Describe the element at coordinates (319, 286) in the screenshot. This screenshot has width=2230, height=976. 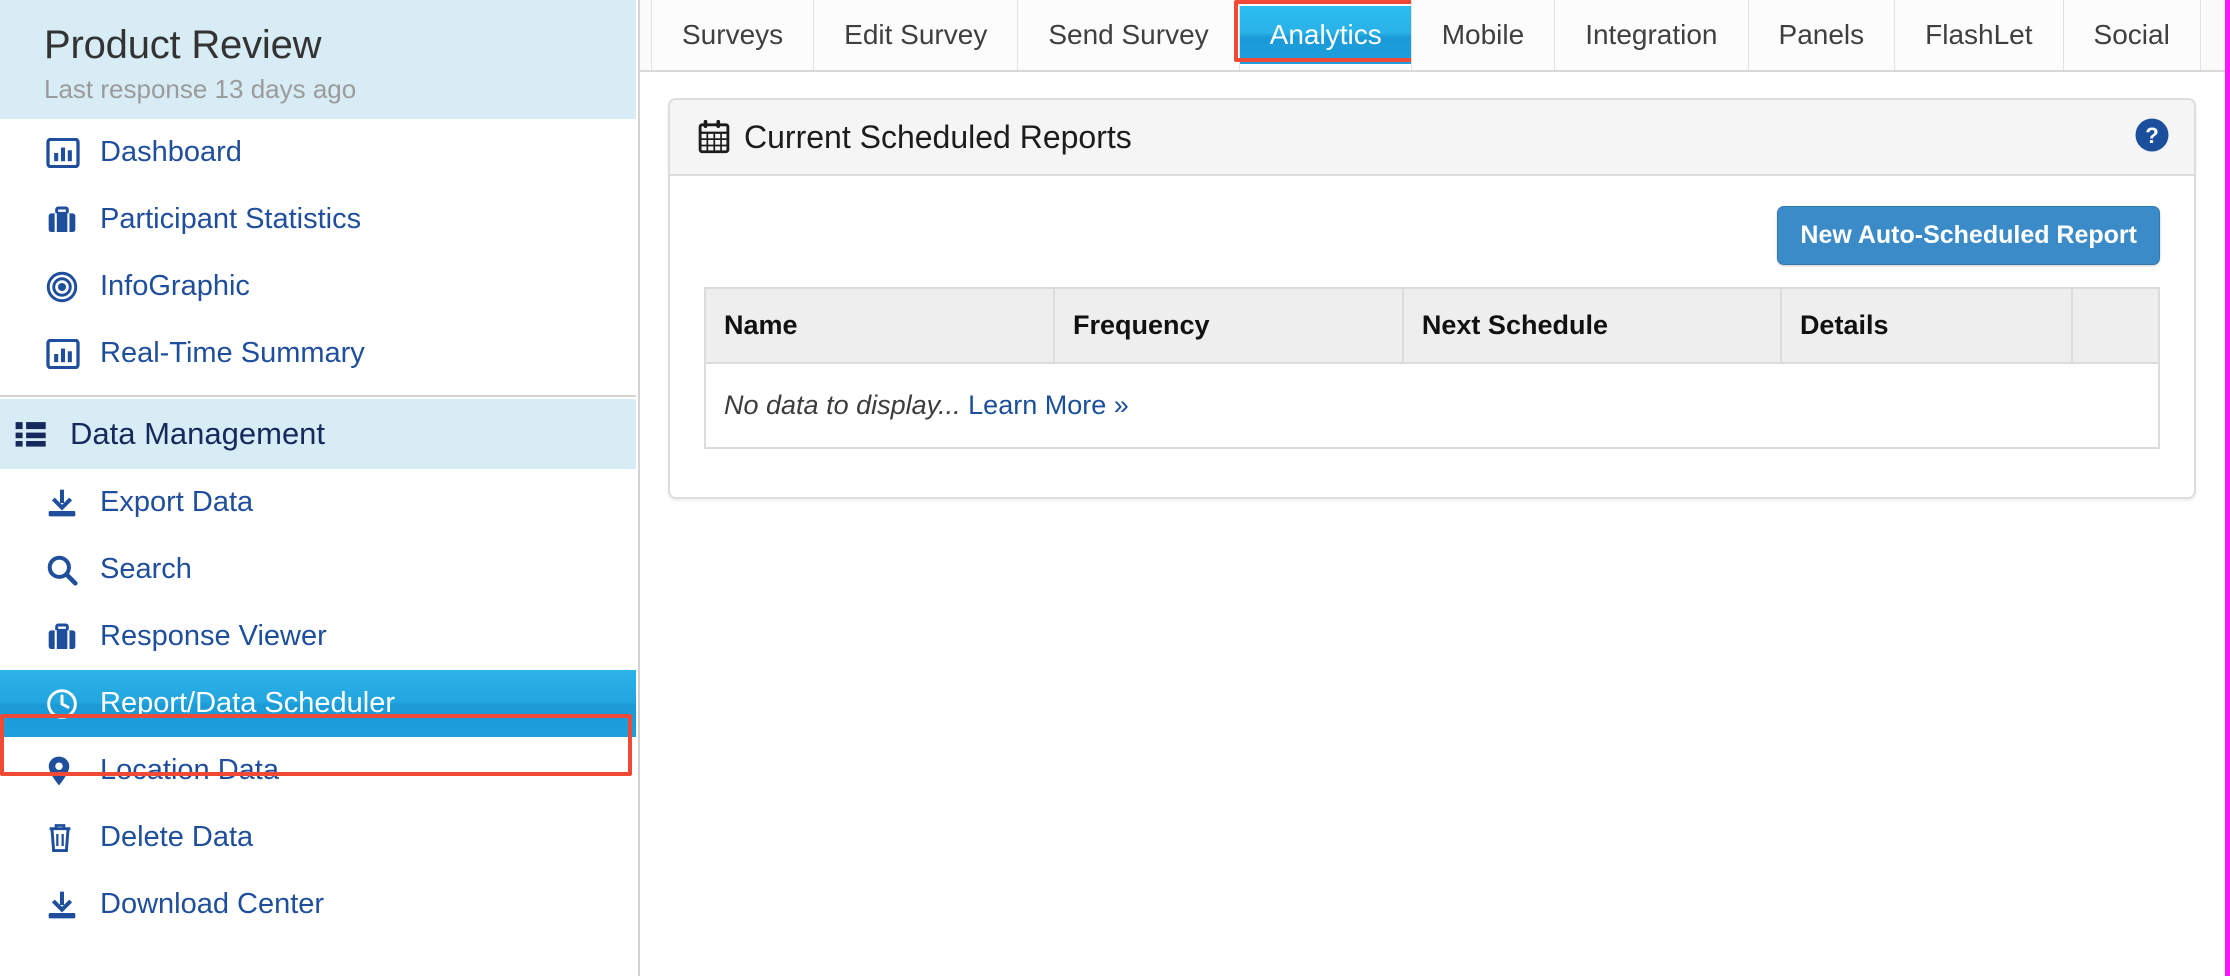
I see `sidebar-item-infographic: InfoGraphic` at that location.